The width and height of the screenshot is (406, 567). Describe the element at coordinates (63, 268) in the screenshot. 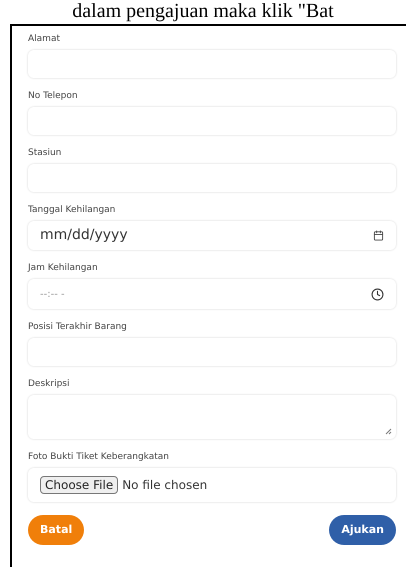

I see `field-label: Jam Kehilangan` at that location.